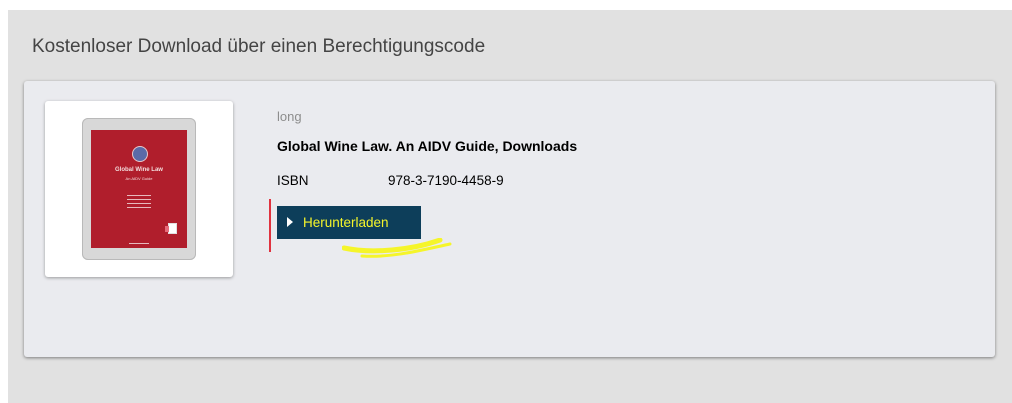 This screenshot has height=403, width=1012. What do you see at coordinates (139, 178) in the screenshot?
I see `cover-subtitle: An AIDV Guide` at bounding box center [139, 178].